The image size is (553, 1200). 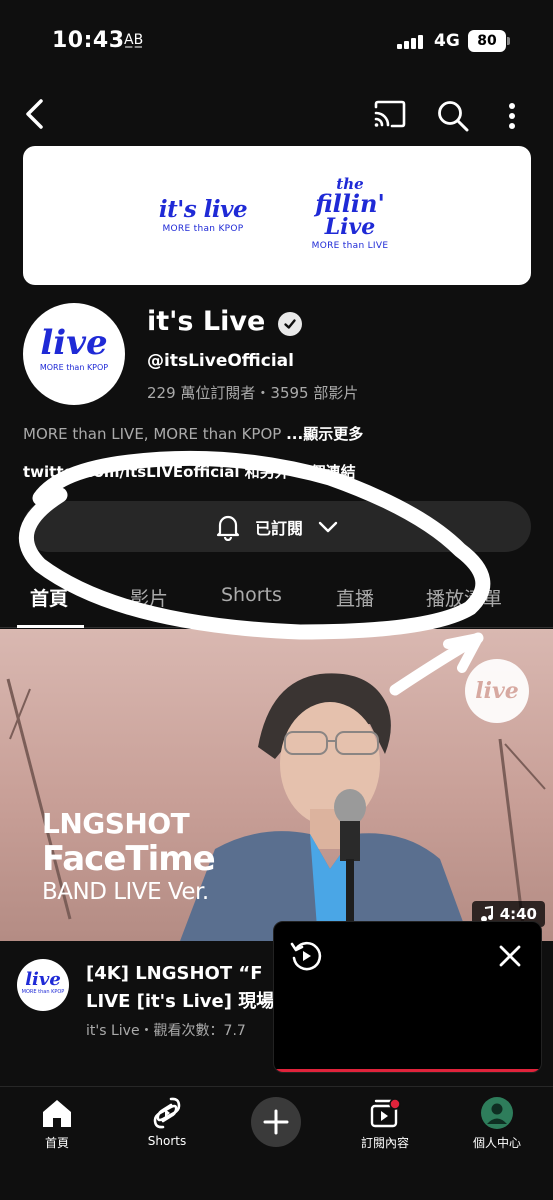 What do you see at coordinates (129, 859) in the screenshot?
I see `thumbnail-title-song: FaceTime` at bounding box center [129, 859].